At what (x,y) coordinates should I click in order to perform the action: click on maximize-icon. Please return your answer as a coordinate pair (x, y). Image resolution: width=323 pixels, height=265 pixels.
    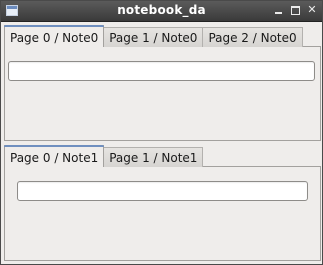
    Looking at the image, I should click on (295, 10).